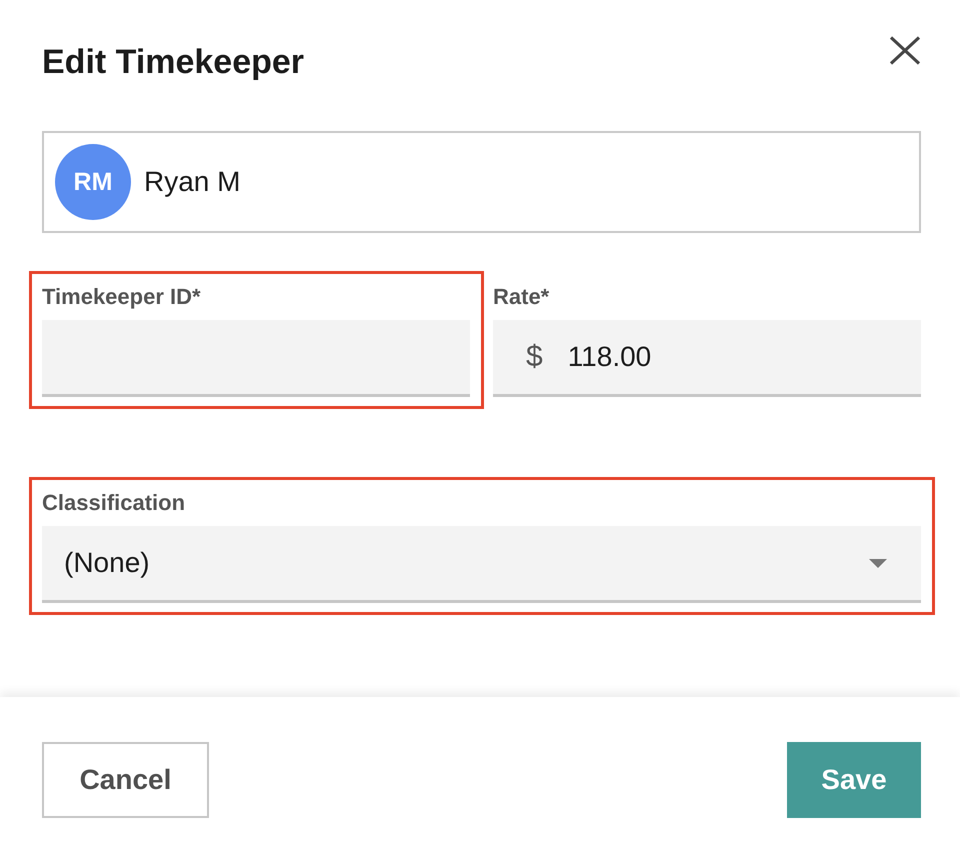 The width and height of the screenshot is (960, 857). I want to click on avatar: RM, so click(93, 182).